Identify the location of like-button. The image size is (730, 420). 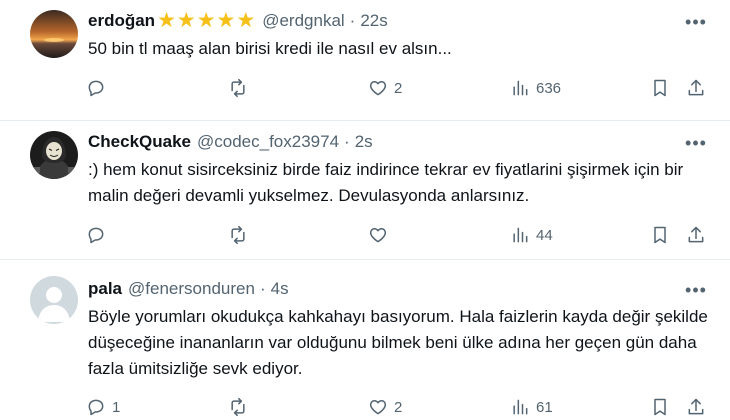
(381, 235).